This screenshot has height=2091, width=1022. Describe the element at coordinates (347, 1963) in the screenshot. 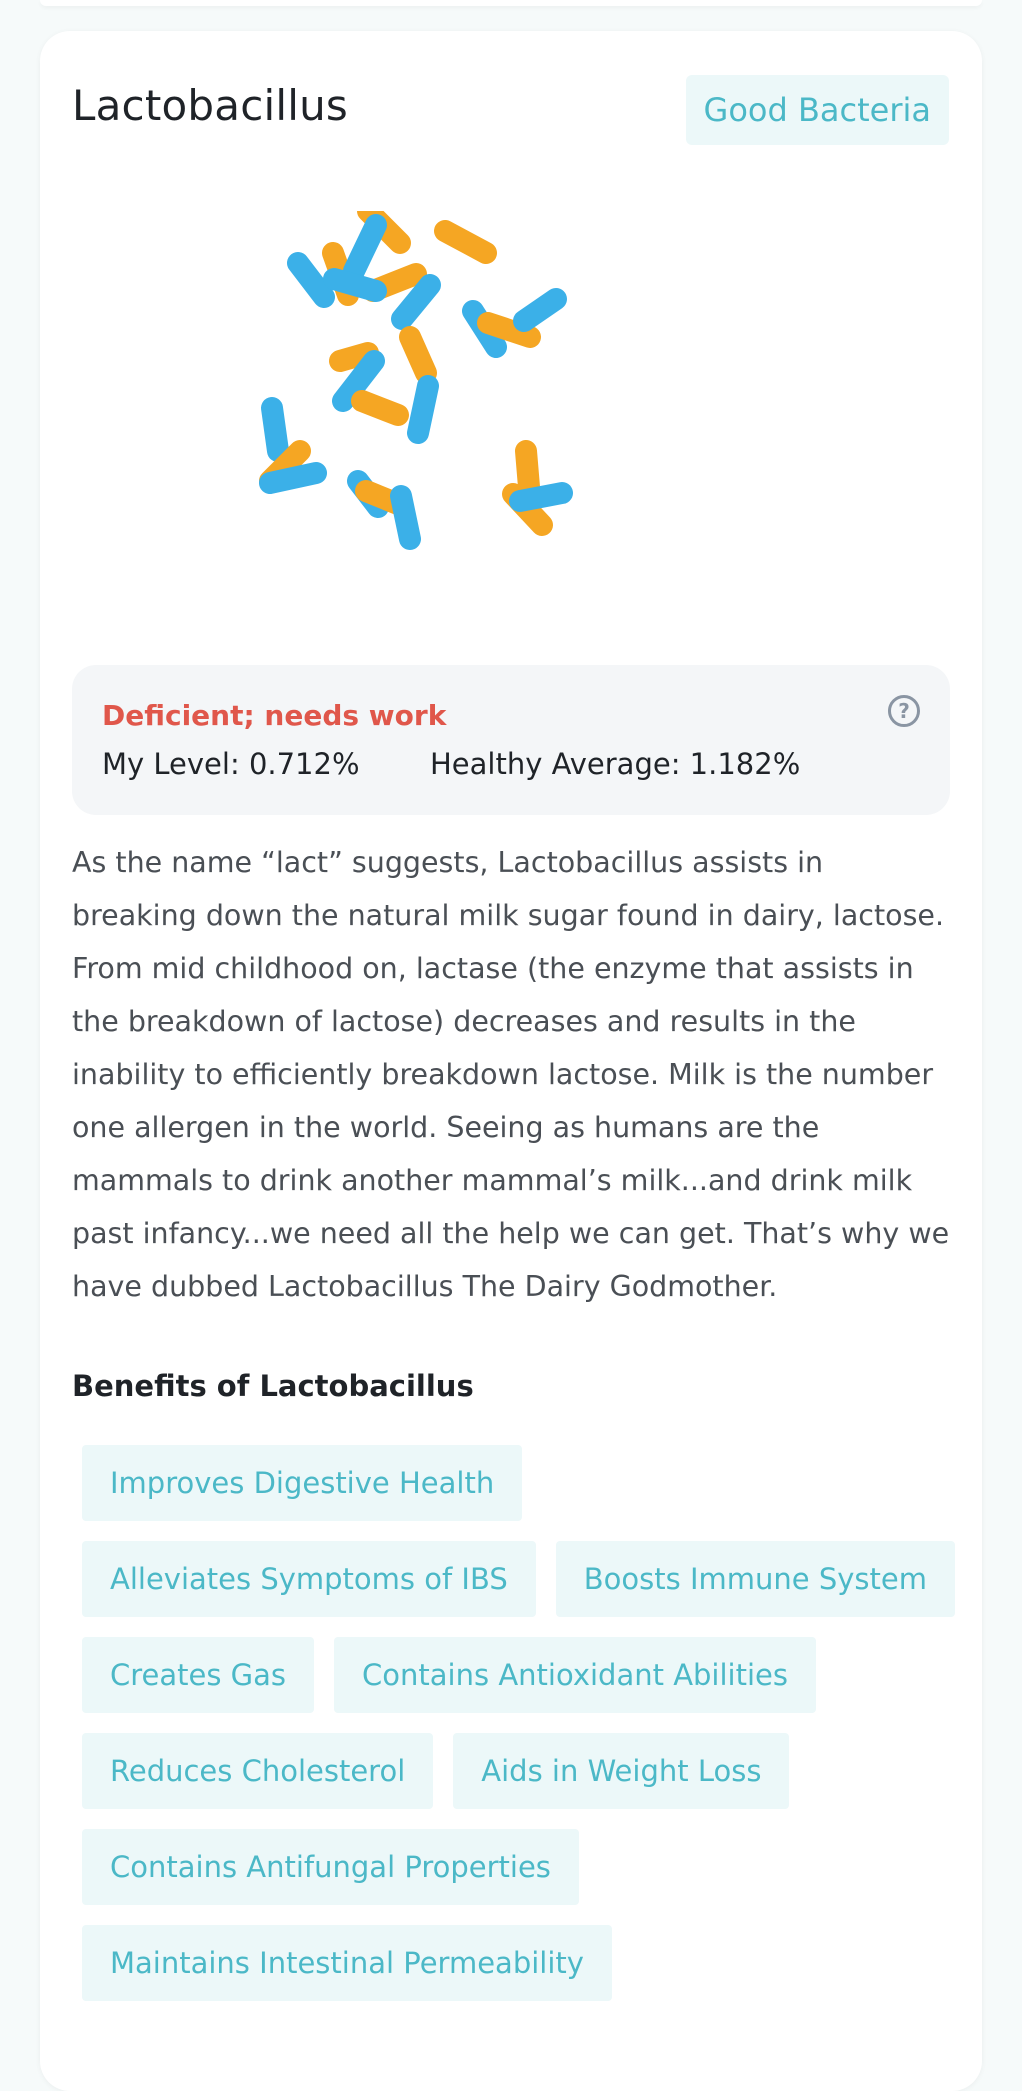

I see `benefit-chip: Maintains Intestinal Permeability` at that location.